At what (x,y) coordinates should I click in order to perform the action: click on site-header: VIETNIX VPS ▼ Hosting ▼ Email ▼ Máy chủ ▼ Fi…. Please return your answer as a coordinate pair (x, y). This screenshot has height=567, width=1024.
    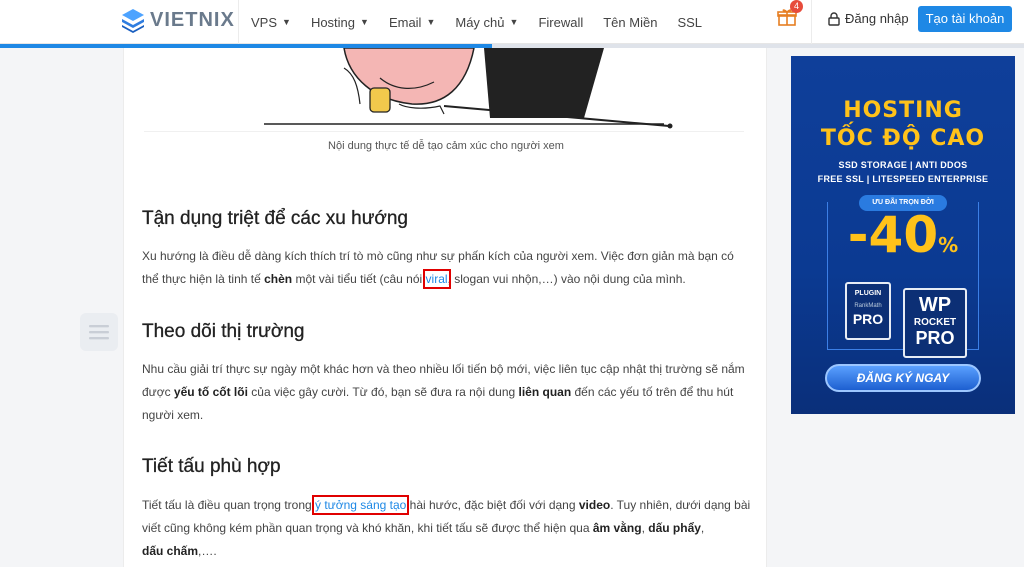
    Looking at the image, I should click on (512, 22).